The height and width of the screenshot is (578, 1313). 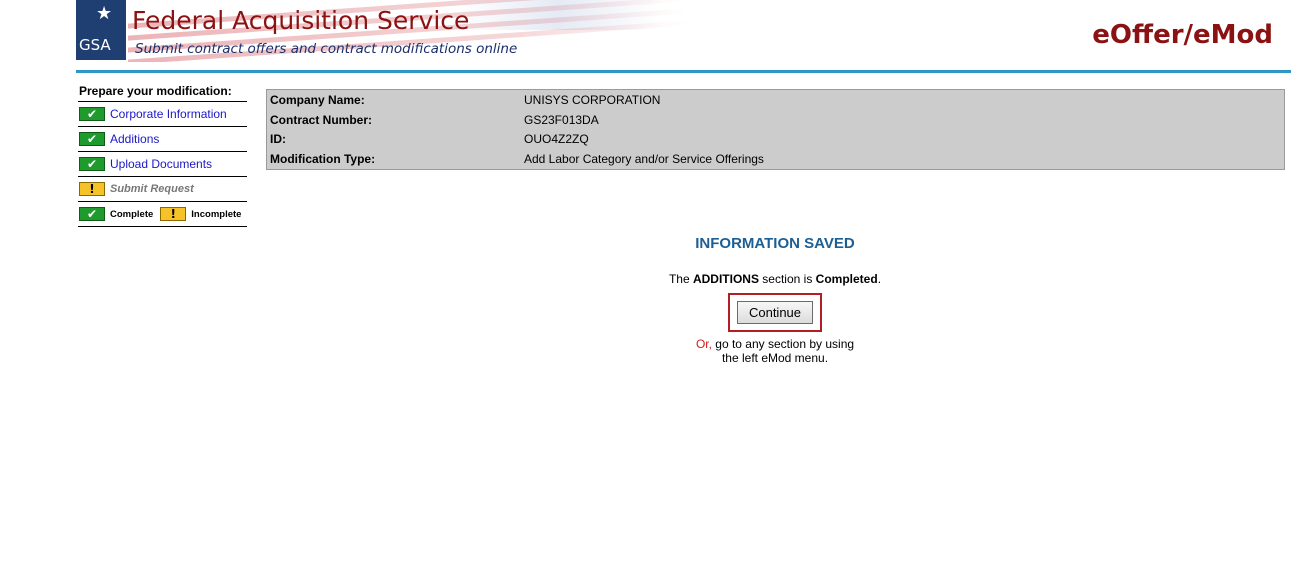 What do you see at coordinates (846, 279) in the screenshot?
I see `section-status: Completed` at bounding box center [846, 279].